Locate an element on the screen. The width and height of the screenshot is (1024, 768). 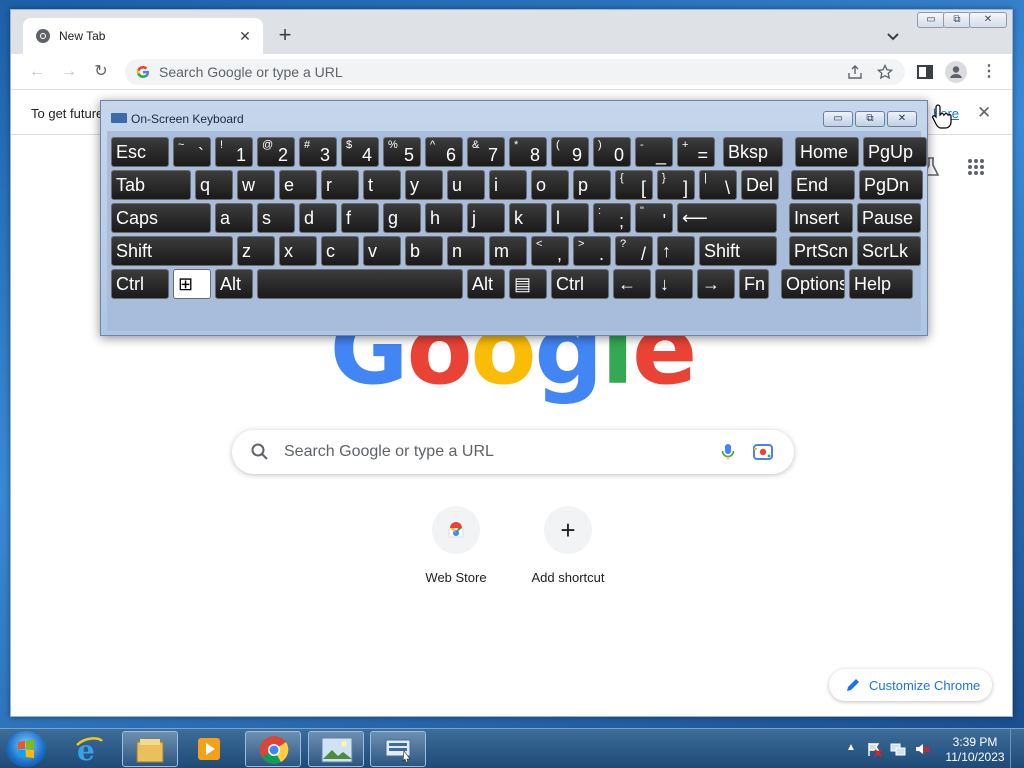
osk-key: ⟵ is located at coordinates (727, 218).